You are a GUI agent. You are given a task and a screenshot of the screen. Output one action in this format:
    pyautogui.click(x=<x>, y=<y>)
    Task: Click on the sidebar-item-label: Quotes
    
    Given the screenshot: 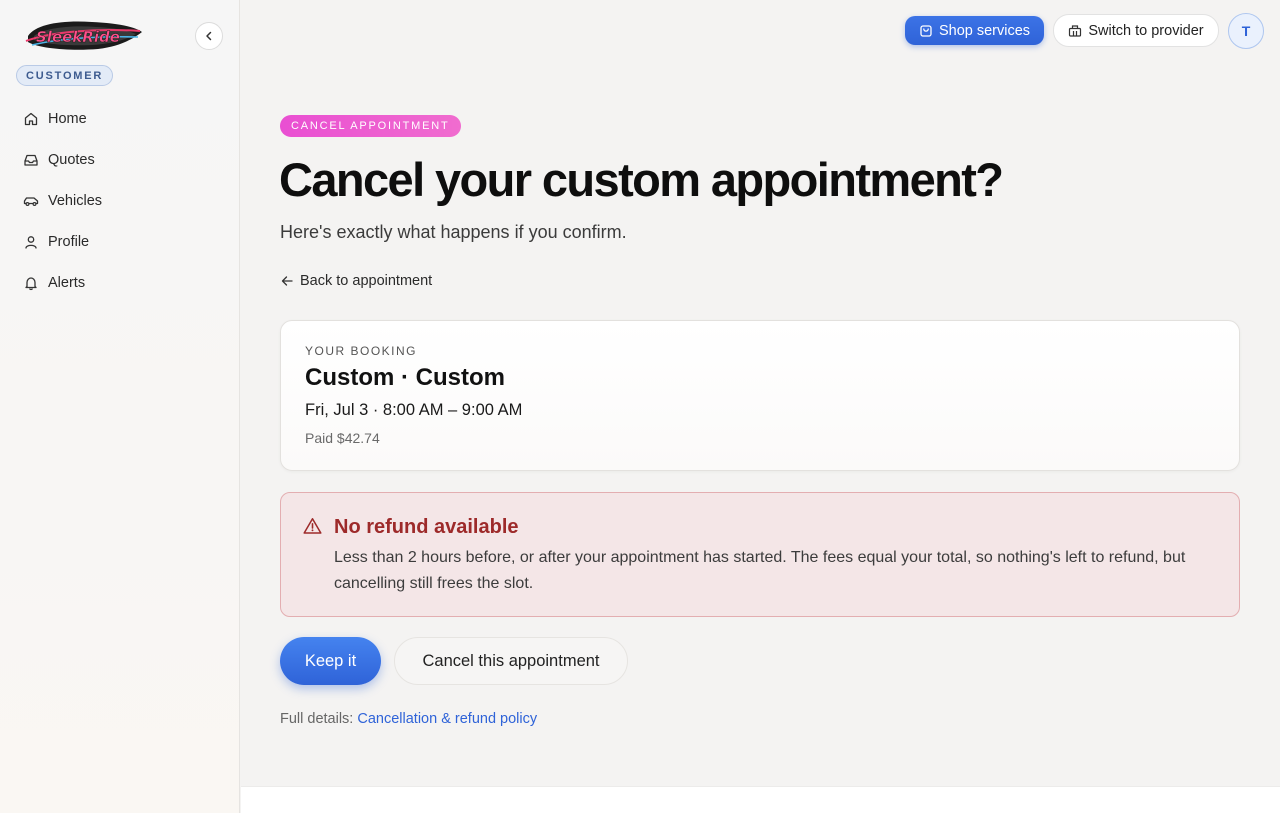 What is the action you would take?
    pyautogui.click(x=71, y=159)
    